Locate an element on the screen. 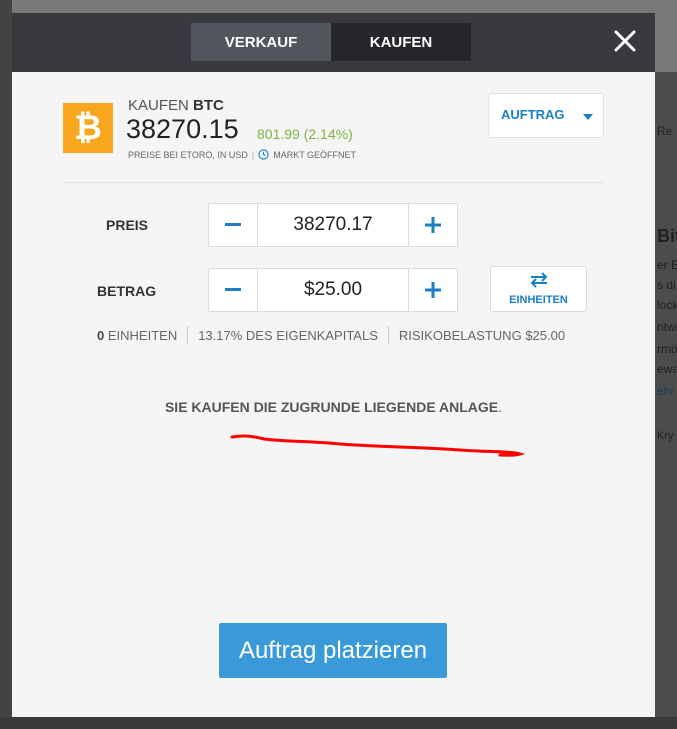 The width and height of the screenshot is (677, 729). close-button is located at coordinates (625, 41).